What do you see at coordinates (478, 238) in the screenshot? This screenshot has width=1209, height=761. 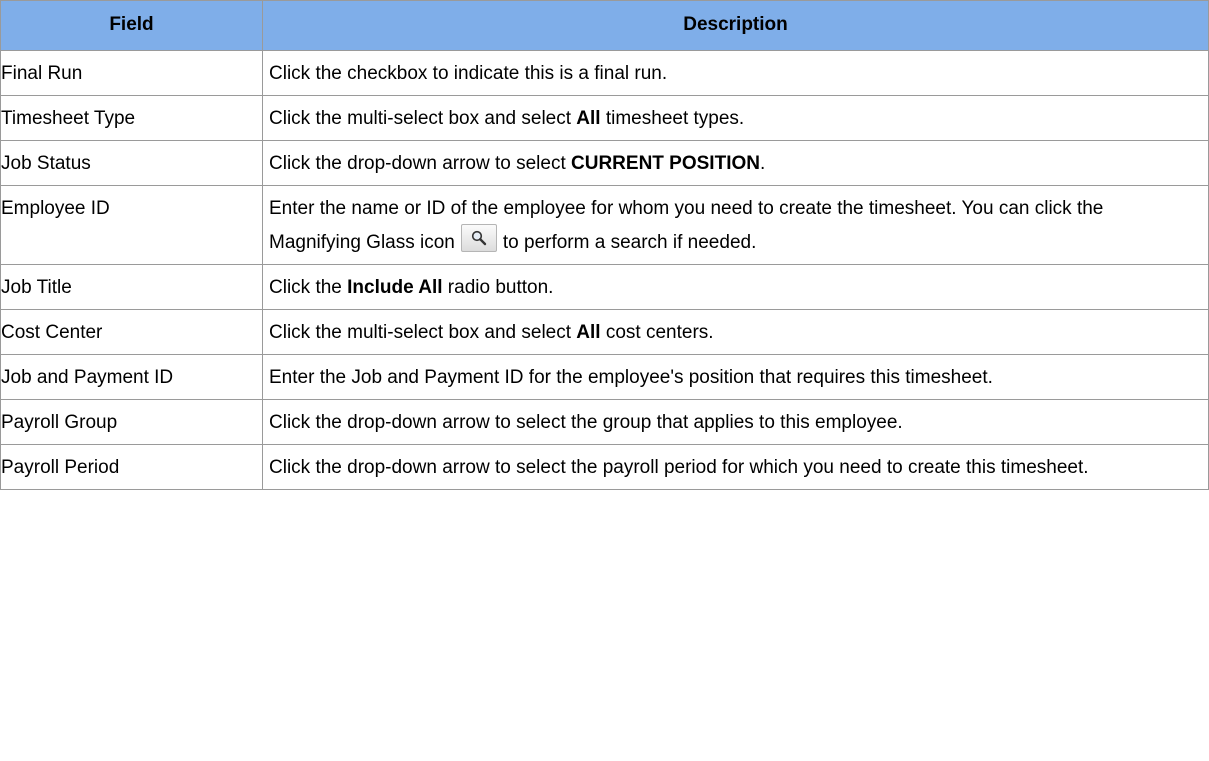 I see `magnifying-glass-icon` at bounding box center [478, 238].